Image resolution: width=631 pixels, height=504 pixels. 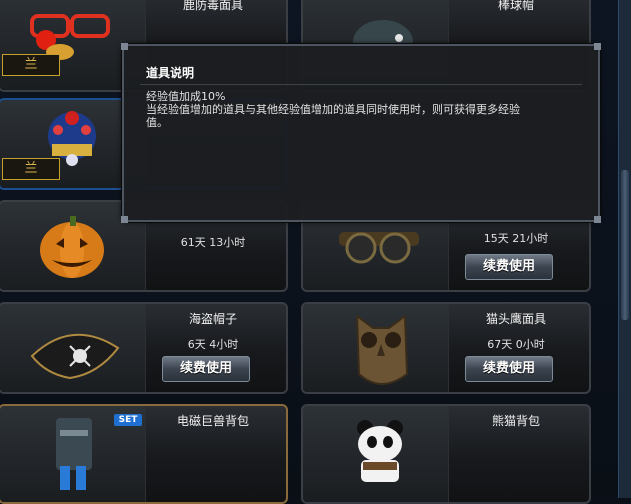 I want to click on tooltip-text-line: 值。, so click(x=157, y=122).